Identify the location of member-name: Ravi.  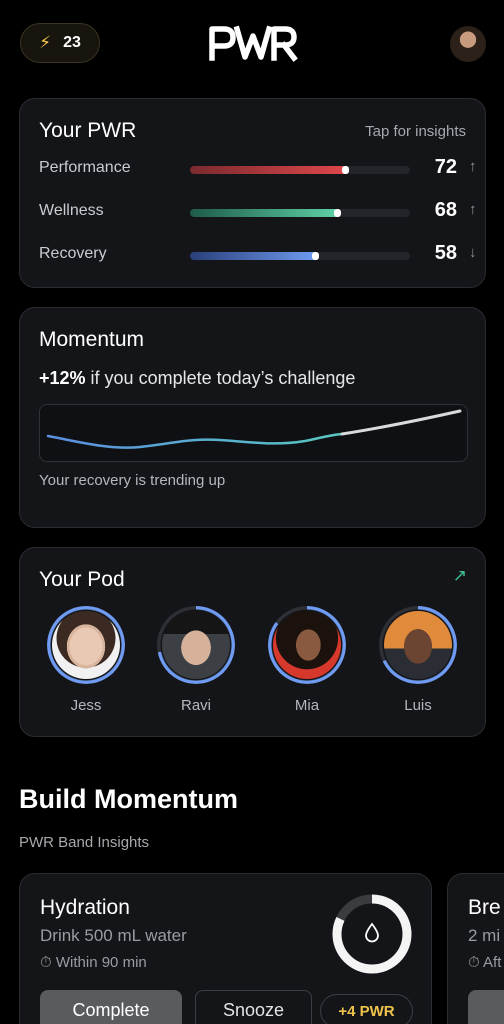
(195, 705).